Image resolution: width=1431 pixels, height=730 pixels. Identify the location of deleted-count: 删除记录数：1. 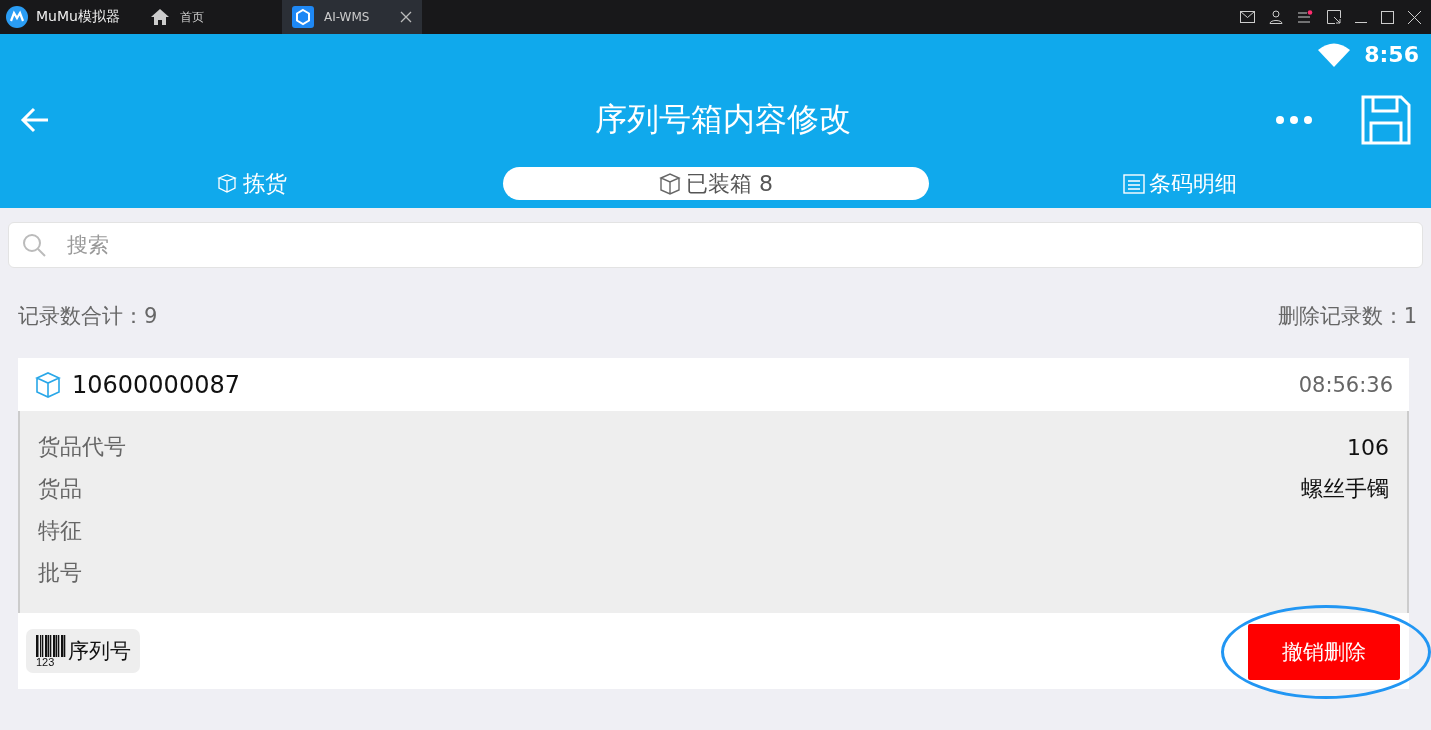
(1347, 316).